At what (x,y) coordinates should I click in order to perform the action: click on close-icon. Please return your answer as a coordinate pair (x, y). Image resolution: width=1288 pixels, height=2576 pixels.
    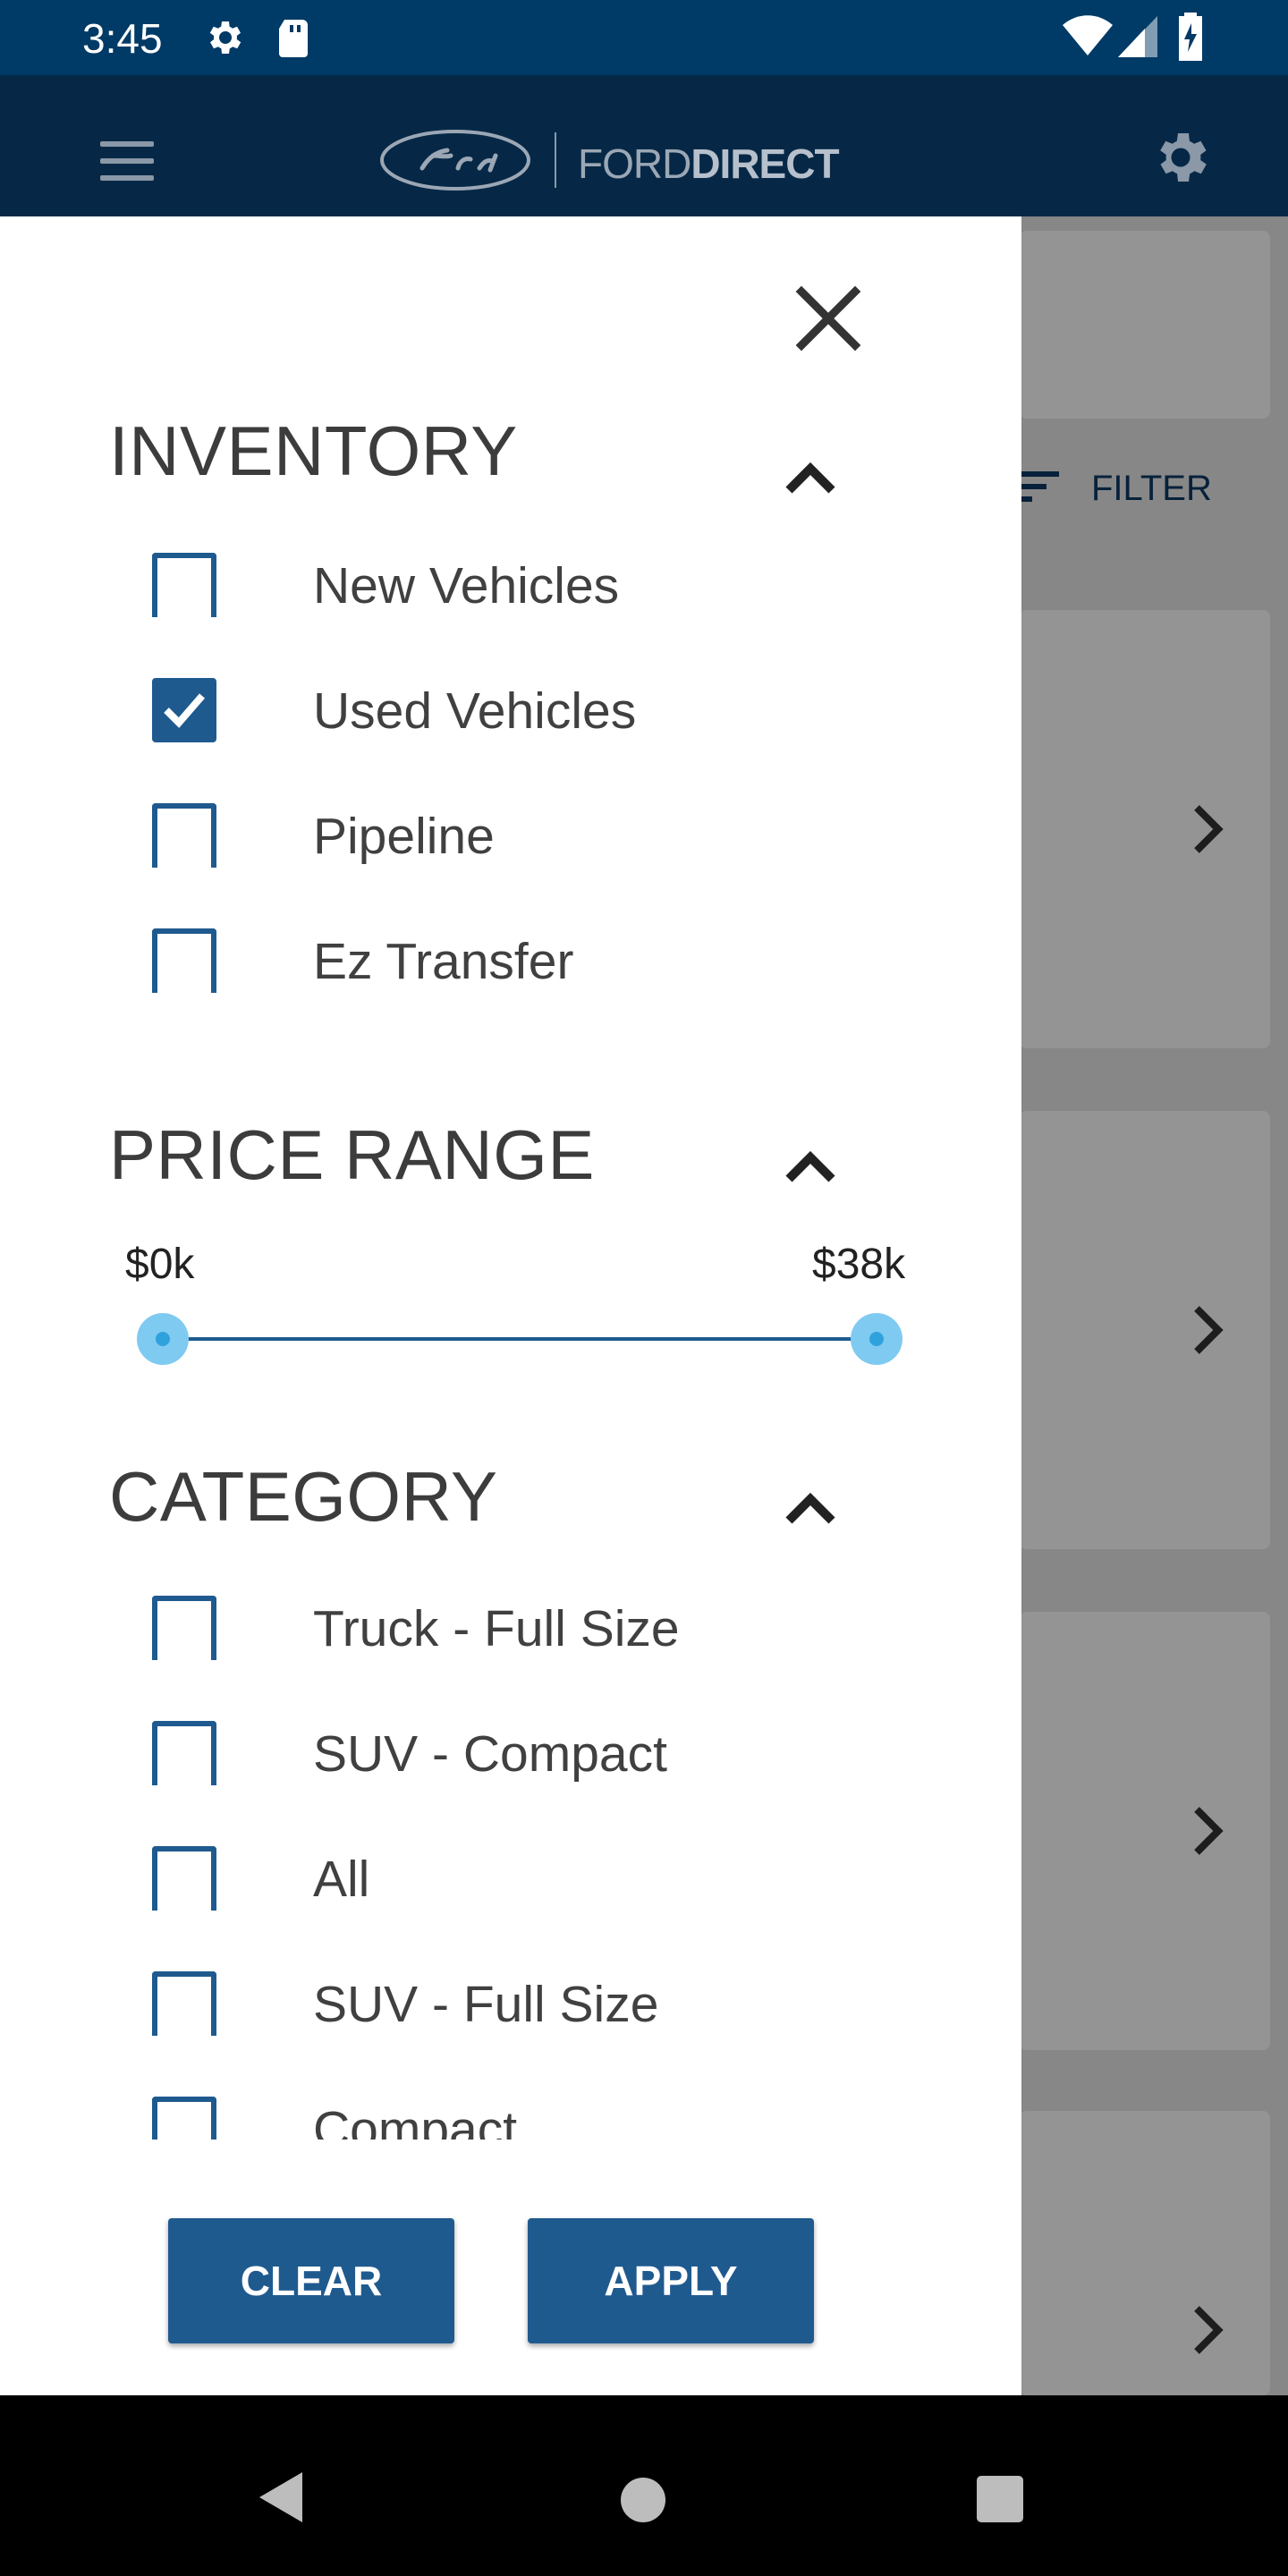
    Looking at the image, I should click on (828, 318).